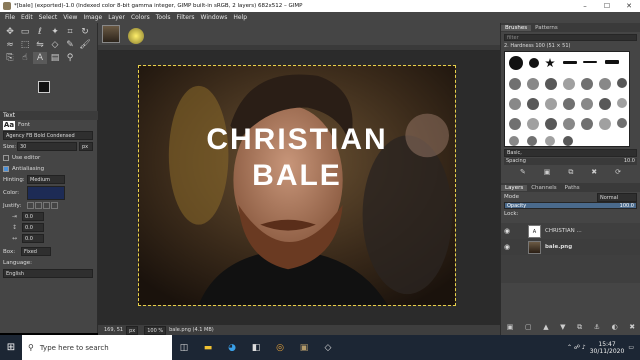 This screenshot has height=360, width=640. What do you see at coordinates (70, 58) in the screenshot?
I see `zoom-tool-icon: ⚲` at bounding box center [70, 58].